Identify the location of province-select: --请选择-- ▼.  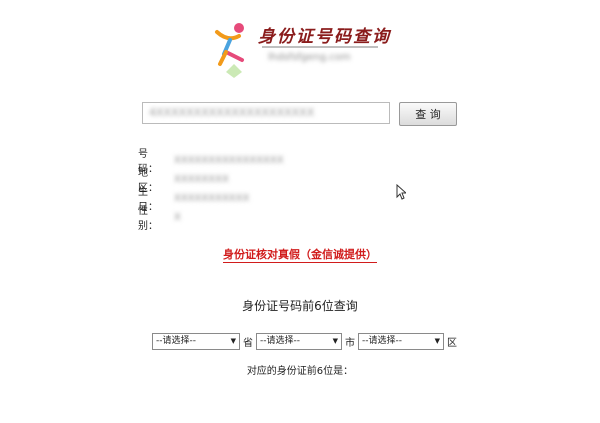
(196, 341).